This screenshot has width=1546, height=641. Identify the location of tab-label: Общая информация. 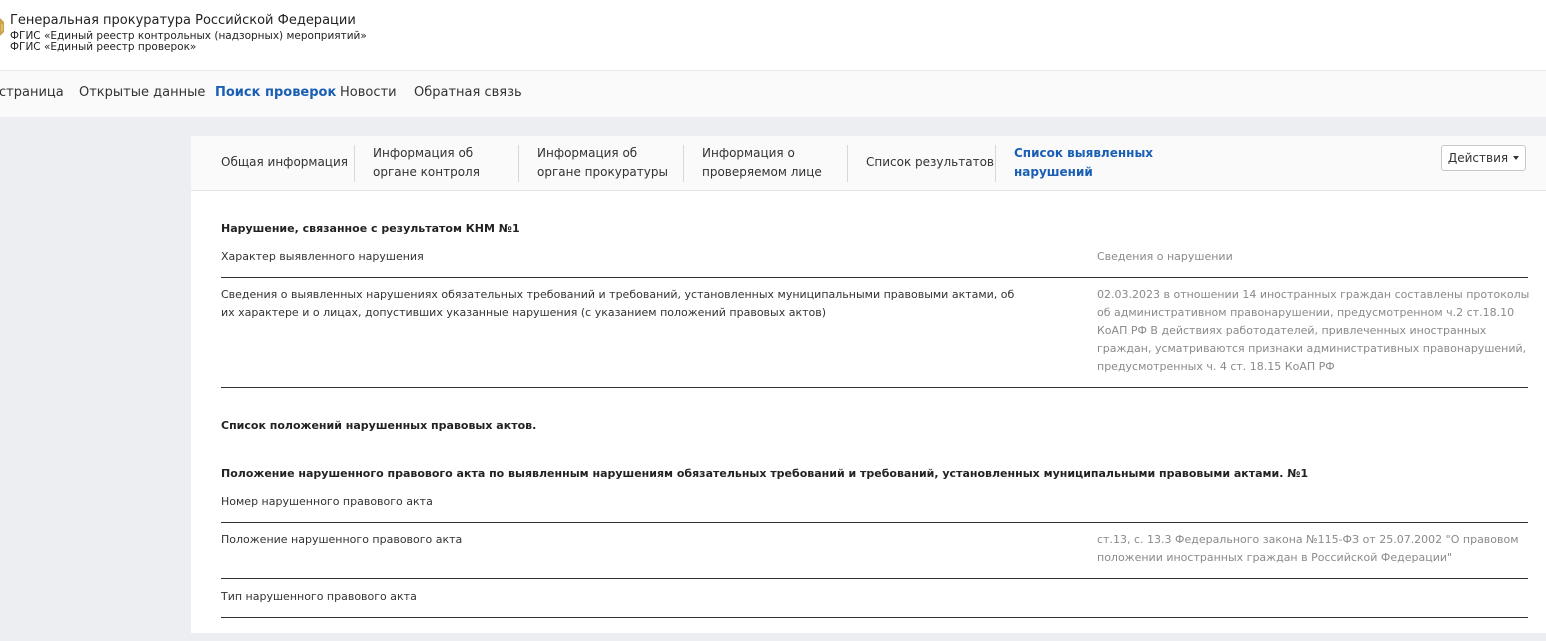
(284, 162).